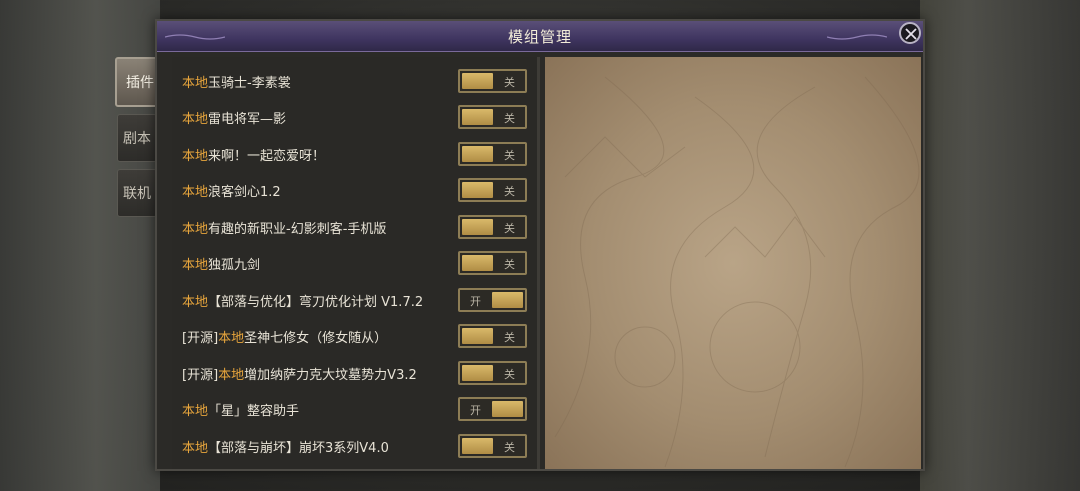 The image size is (1080, 491). I want to click on mod-row: 本地【部落与优化】弯刀优化计划 V1.7.2 开, so click(356, 300).